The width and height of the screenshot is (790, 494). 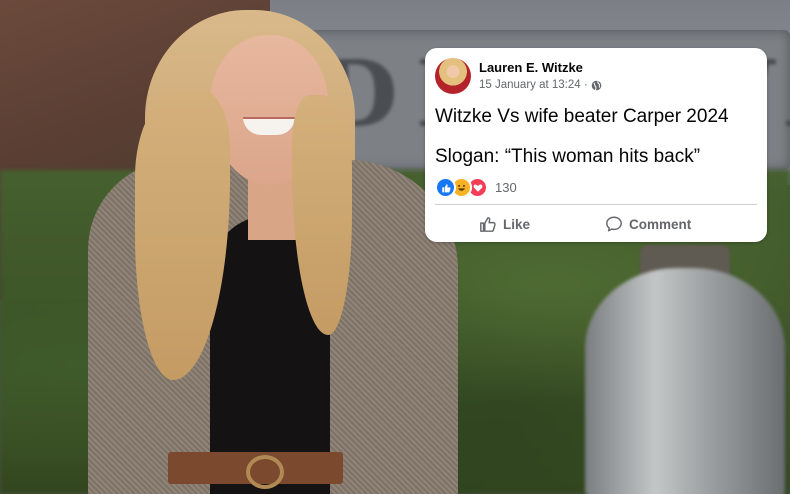 I want to click on comment-button: Comment, so click(x=648, y=224).